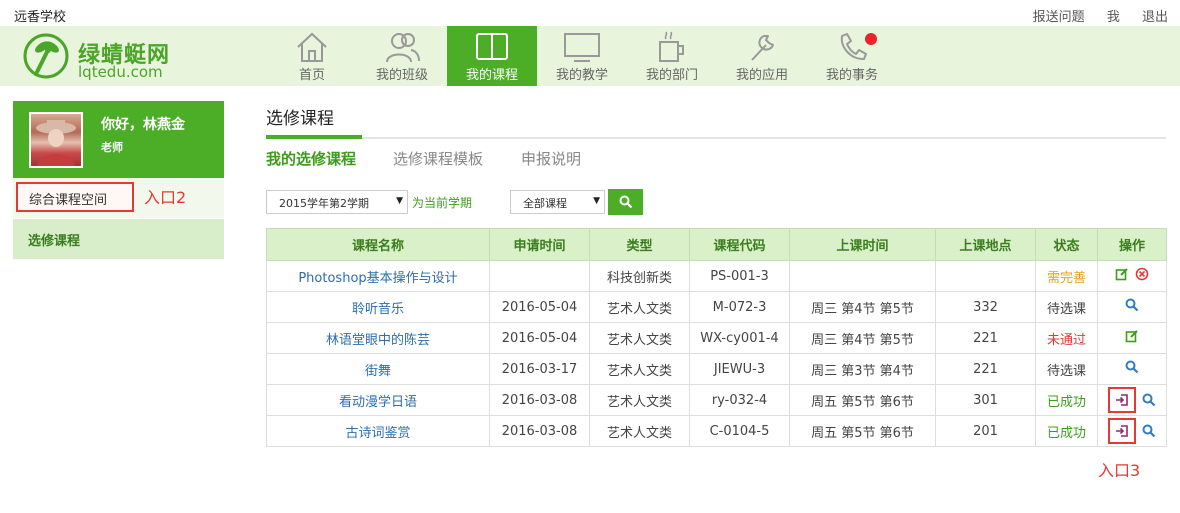 Image resolution: width=1180 pixels, height=513 pixels. What do you see at coordinates (539, 431) in the screenshot?
I see `date-cell: 2016-03-08` at bounding box center [539, 431].